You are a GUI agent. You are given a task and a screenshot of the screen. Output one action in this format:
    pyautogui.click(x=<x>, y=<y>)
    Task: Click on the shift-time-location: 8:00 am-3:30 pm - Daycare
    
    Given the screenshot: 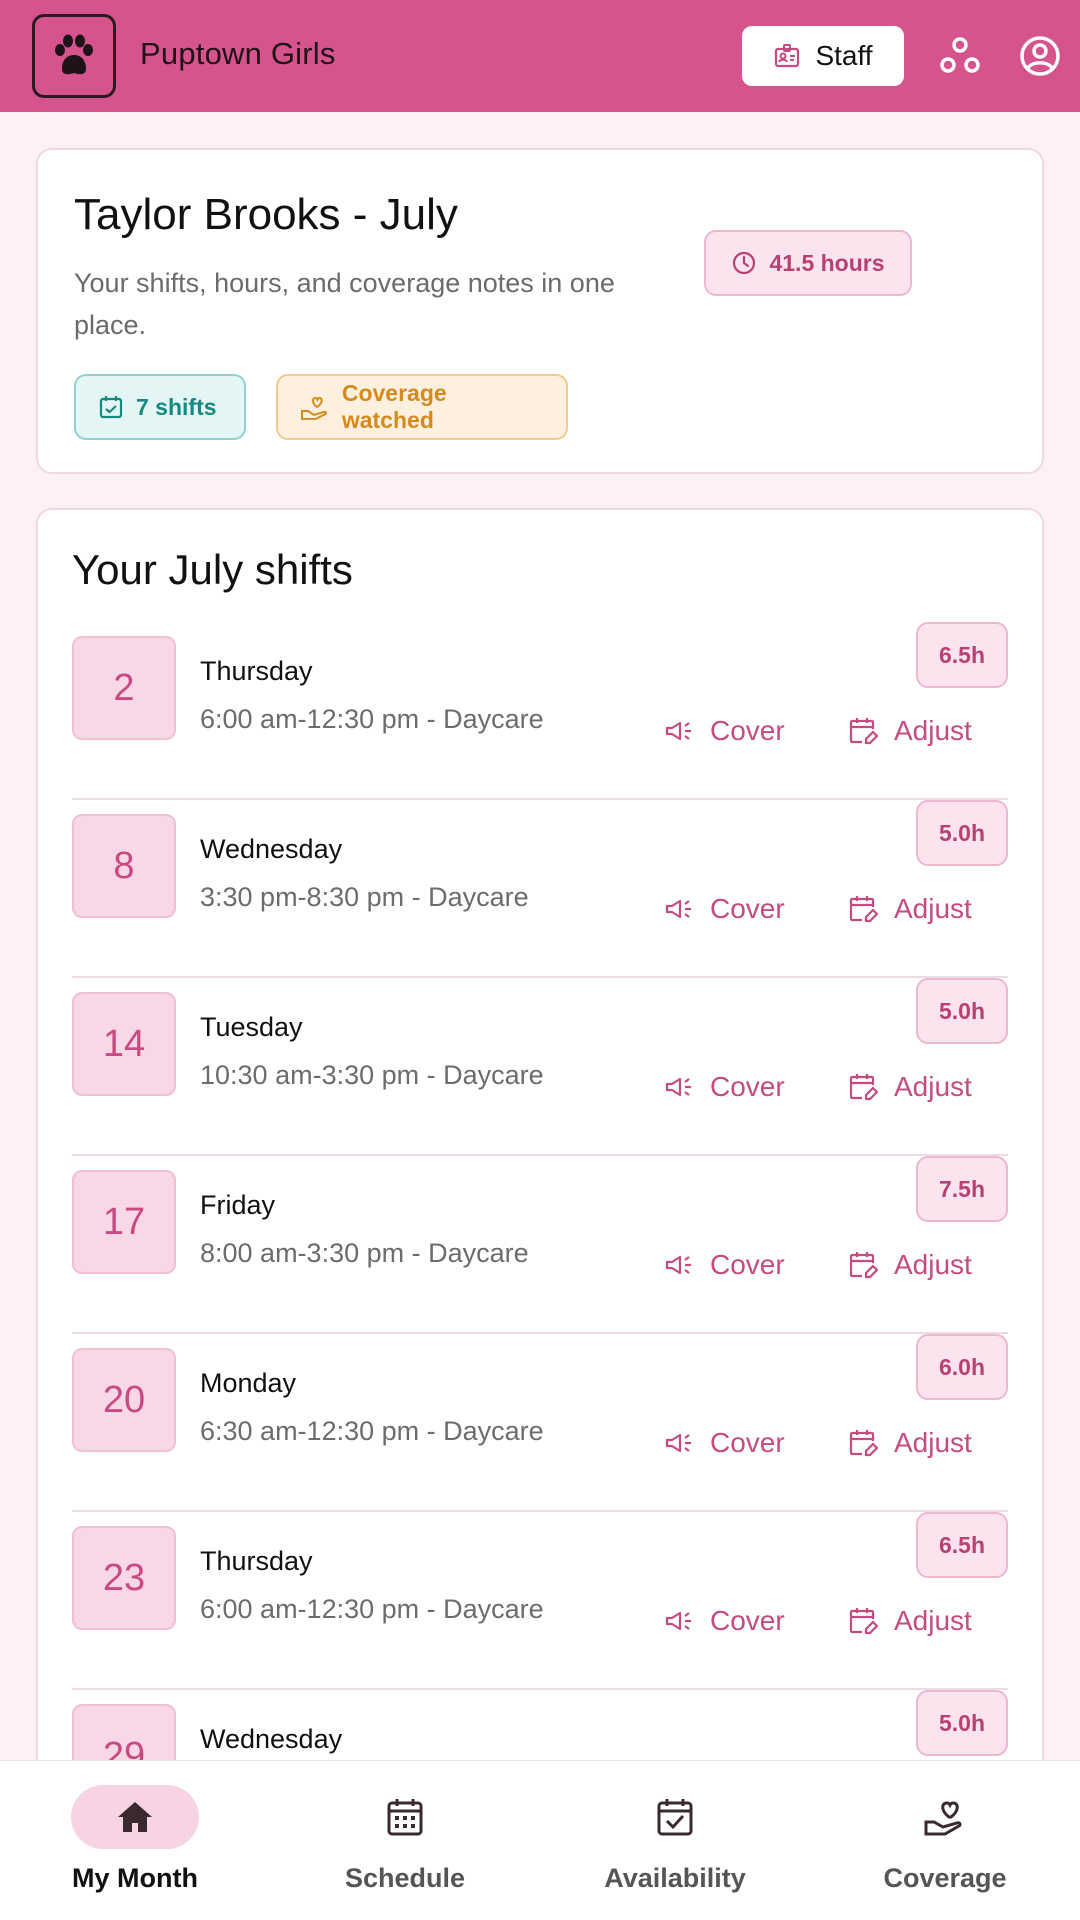 What is the action you would take?
    pyautogui.click(x=364, y=1253)
    